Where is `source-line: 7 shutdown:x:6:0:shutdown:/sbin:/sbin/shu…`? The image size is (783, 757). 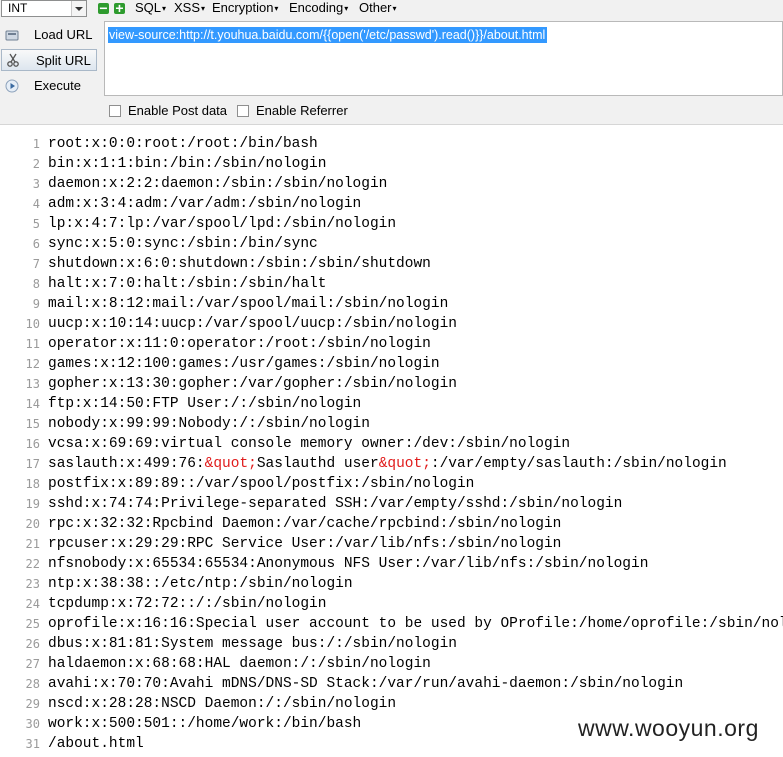
source-line: 7 shutdown:x:6:0:shutdown:/sbin:/sbin/shu… is located at coordinates (391, 264).